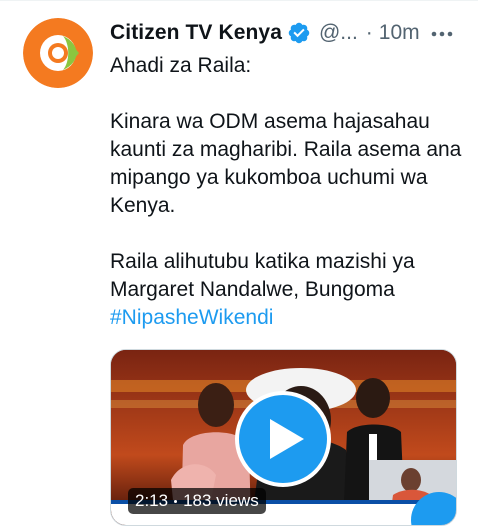 The height and width of the screenshot is (526, 478). I want to click on display-name: Citizen TV Kenya, so click(196, 33).